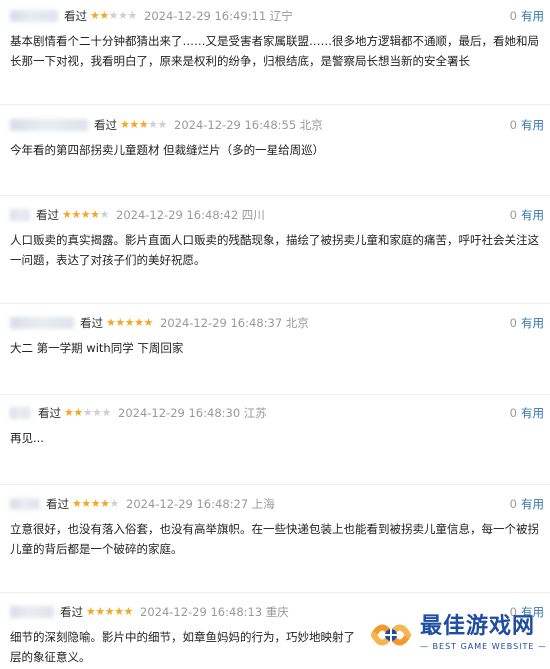 This screenshot has height=669, width=550. Describe the element at coordinates (263, 504) in the screenshot. I see `review-location: 上海` at that location.